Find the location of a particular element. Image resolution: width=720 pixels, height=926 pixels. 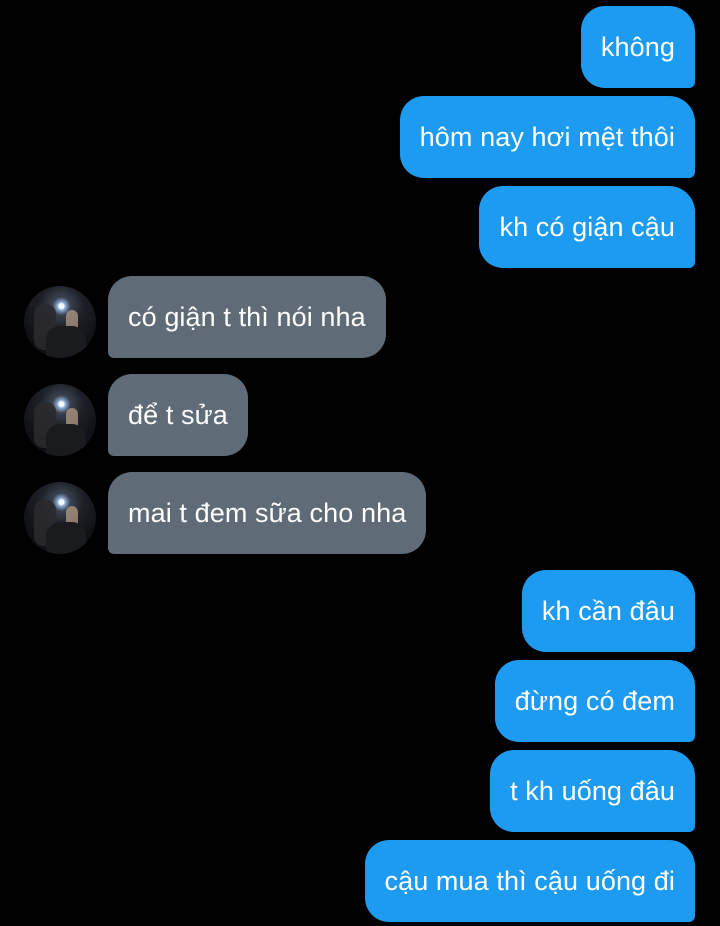

message-bubble-outgoing: kh cần đâu is located at coordinates (608, 611).